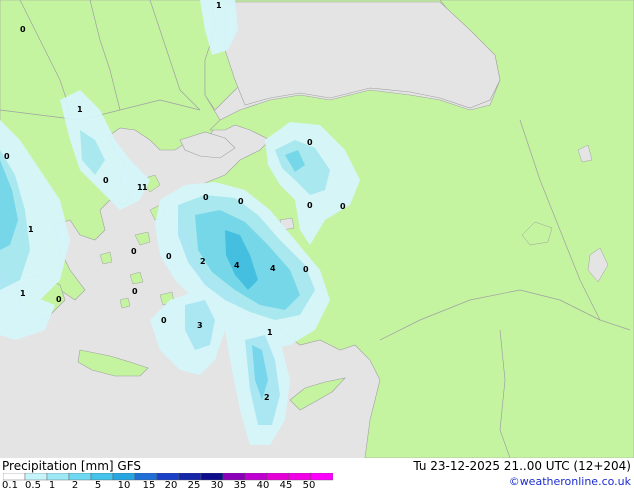 Image resolution: width=634 pixels, height=491 pixels. I want to click on legend-tick-label: 20, so click(171, 485).